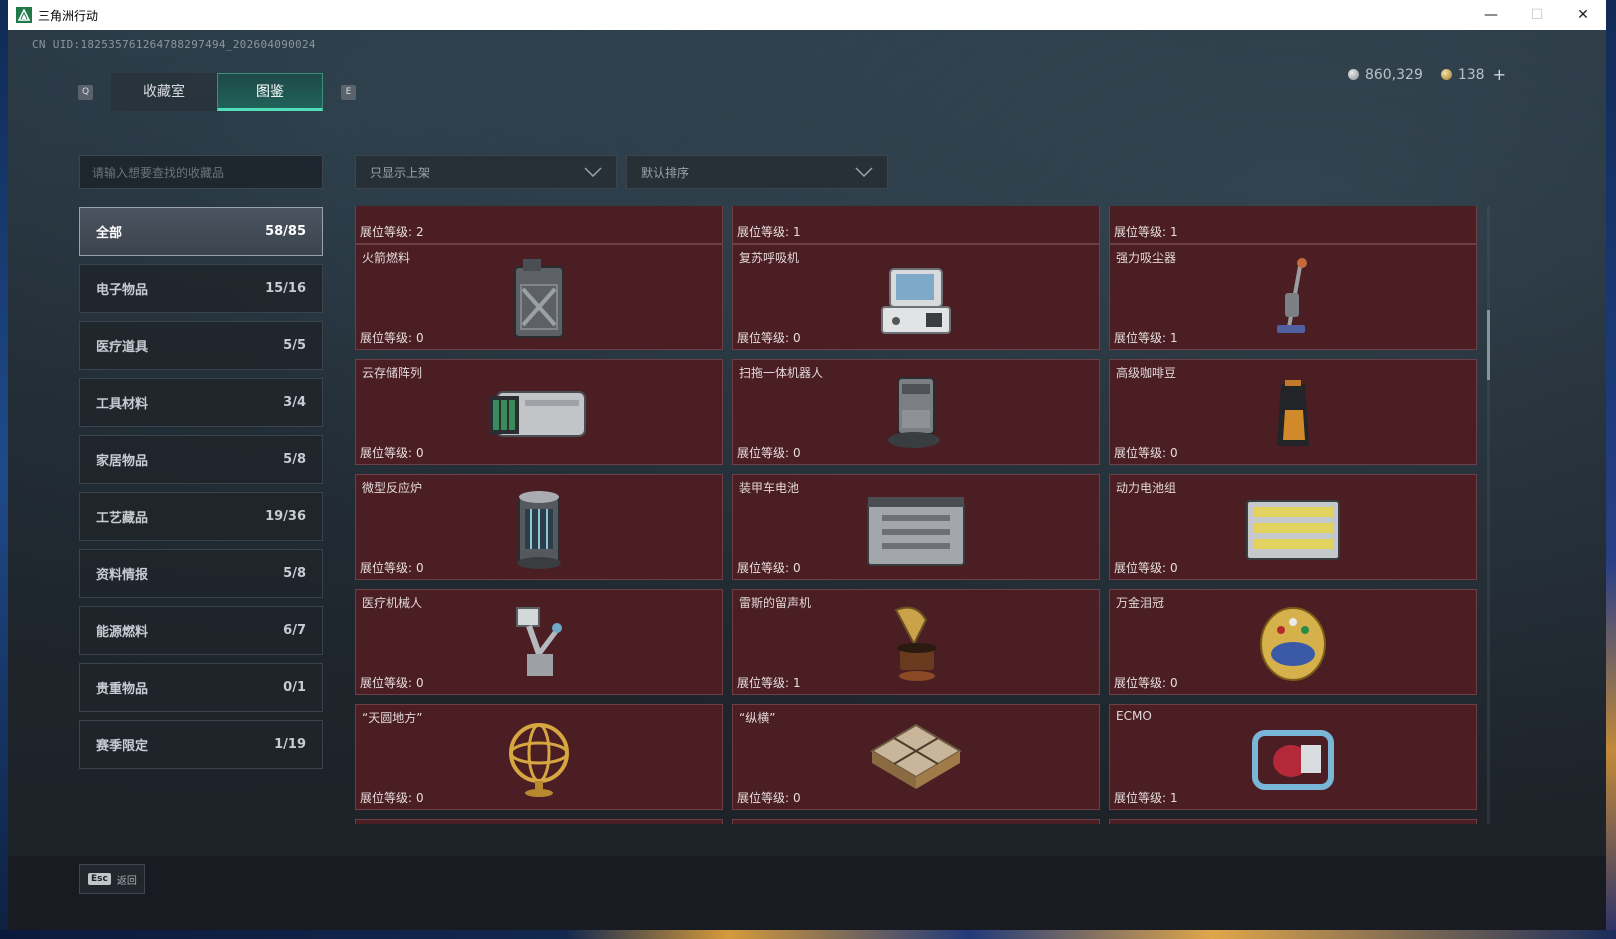 The width and height of the screenshot is (1616, 939). I want to click on search-input: 请输入想要查找的收藏品, so click(201, 172).